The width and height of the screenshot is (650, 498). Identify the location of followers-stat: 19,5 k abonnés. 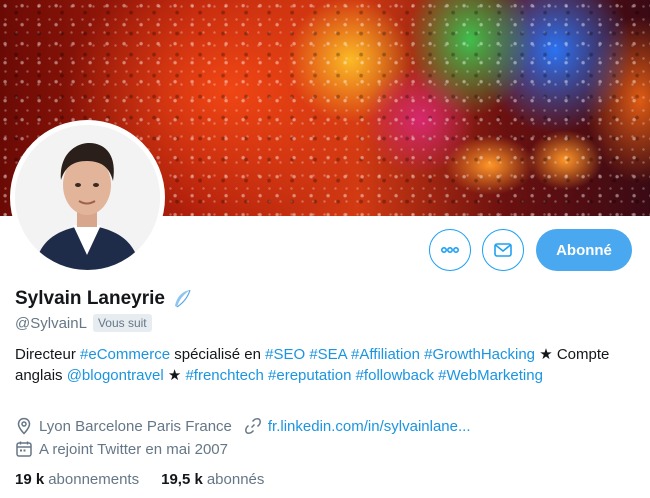
(212, 479).